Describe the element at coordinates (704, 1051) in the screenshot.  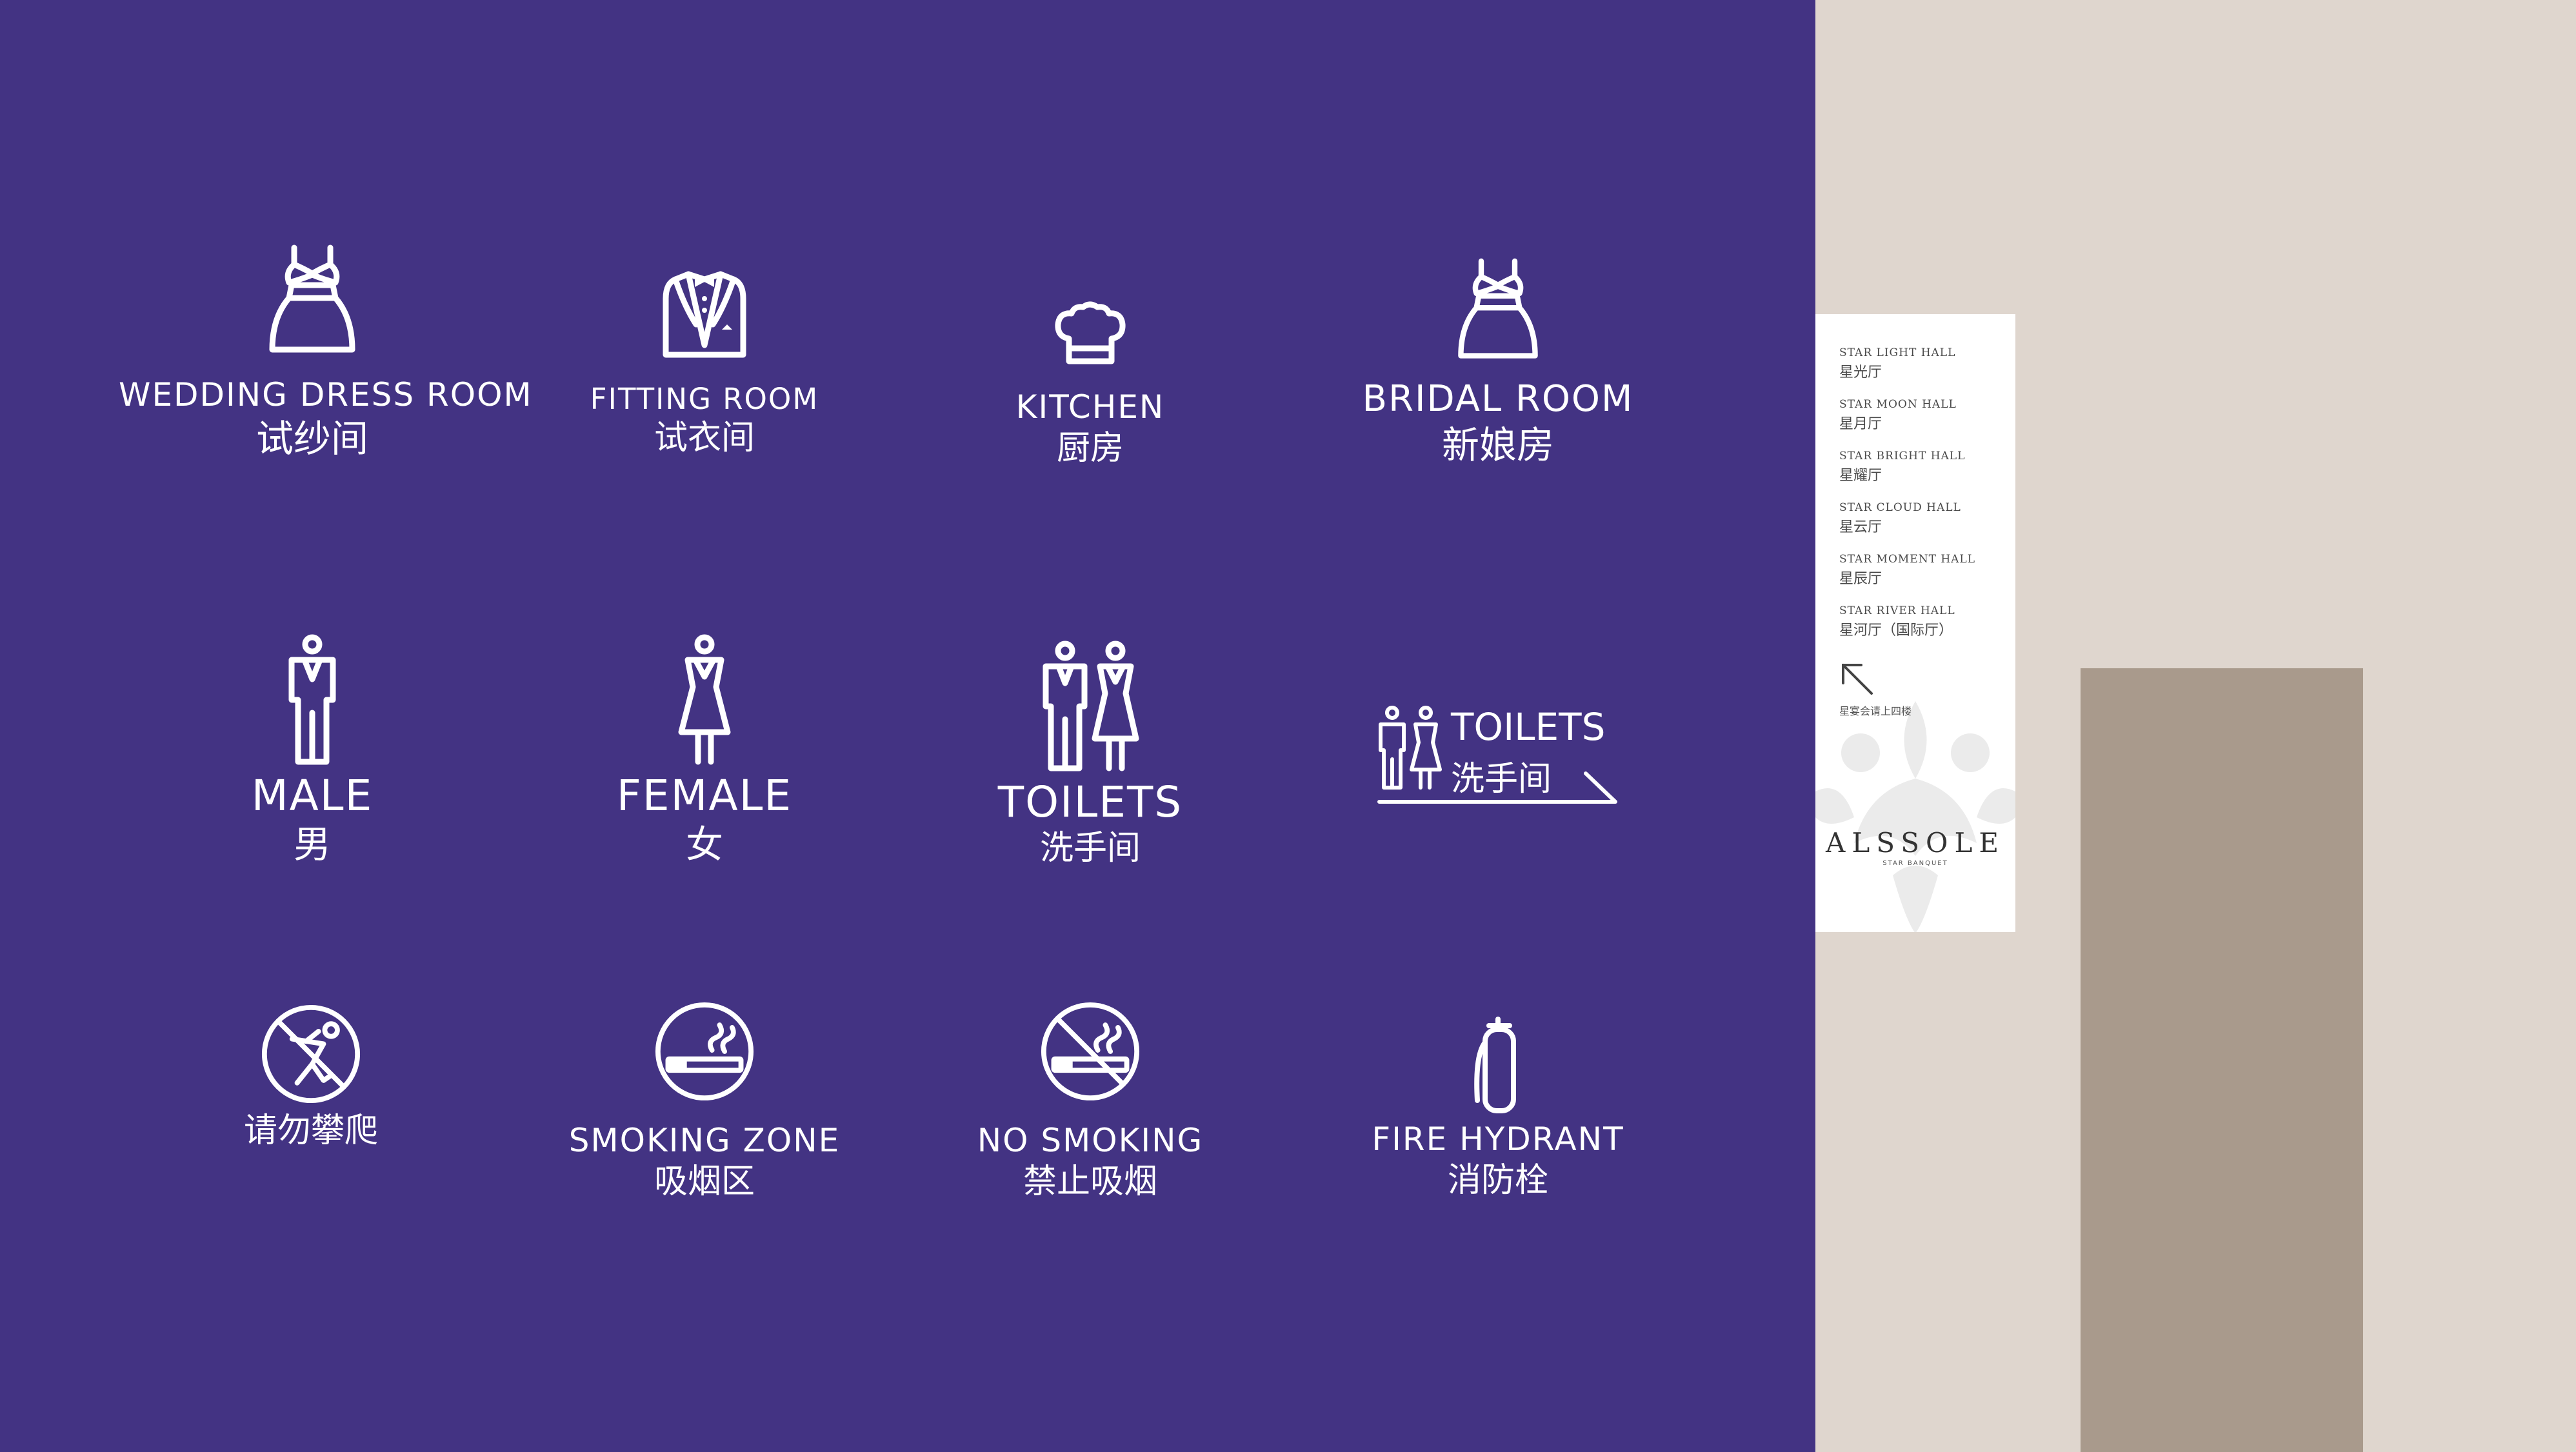
I see `cigarette-icon` at that location.